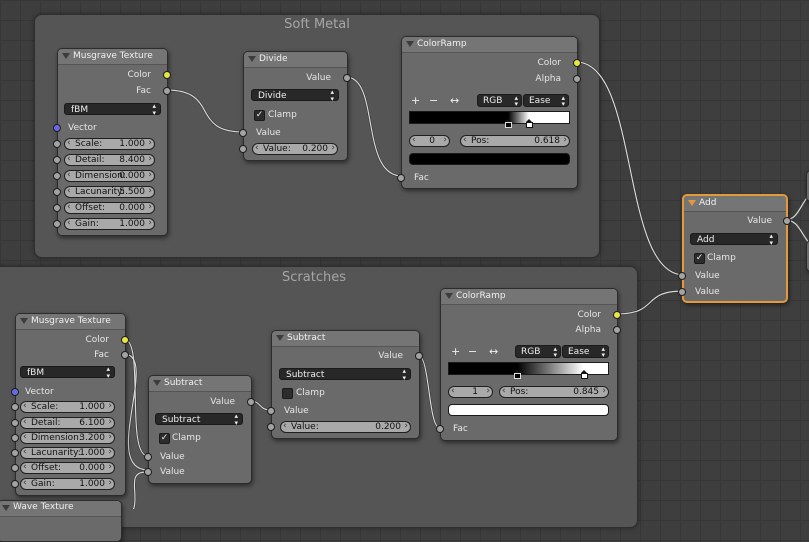 Image resolution: width=809 pixels, height=542 pixels. I want to click on stop-position-field: Pos: 0.618, so click(515, 141).